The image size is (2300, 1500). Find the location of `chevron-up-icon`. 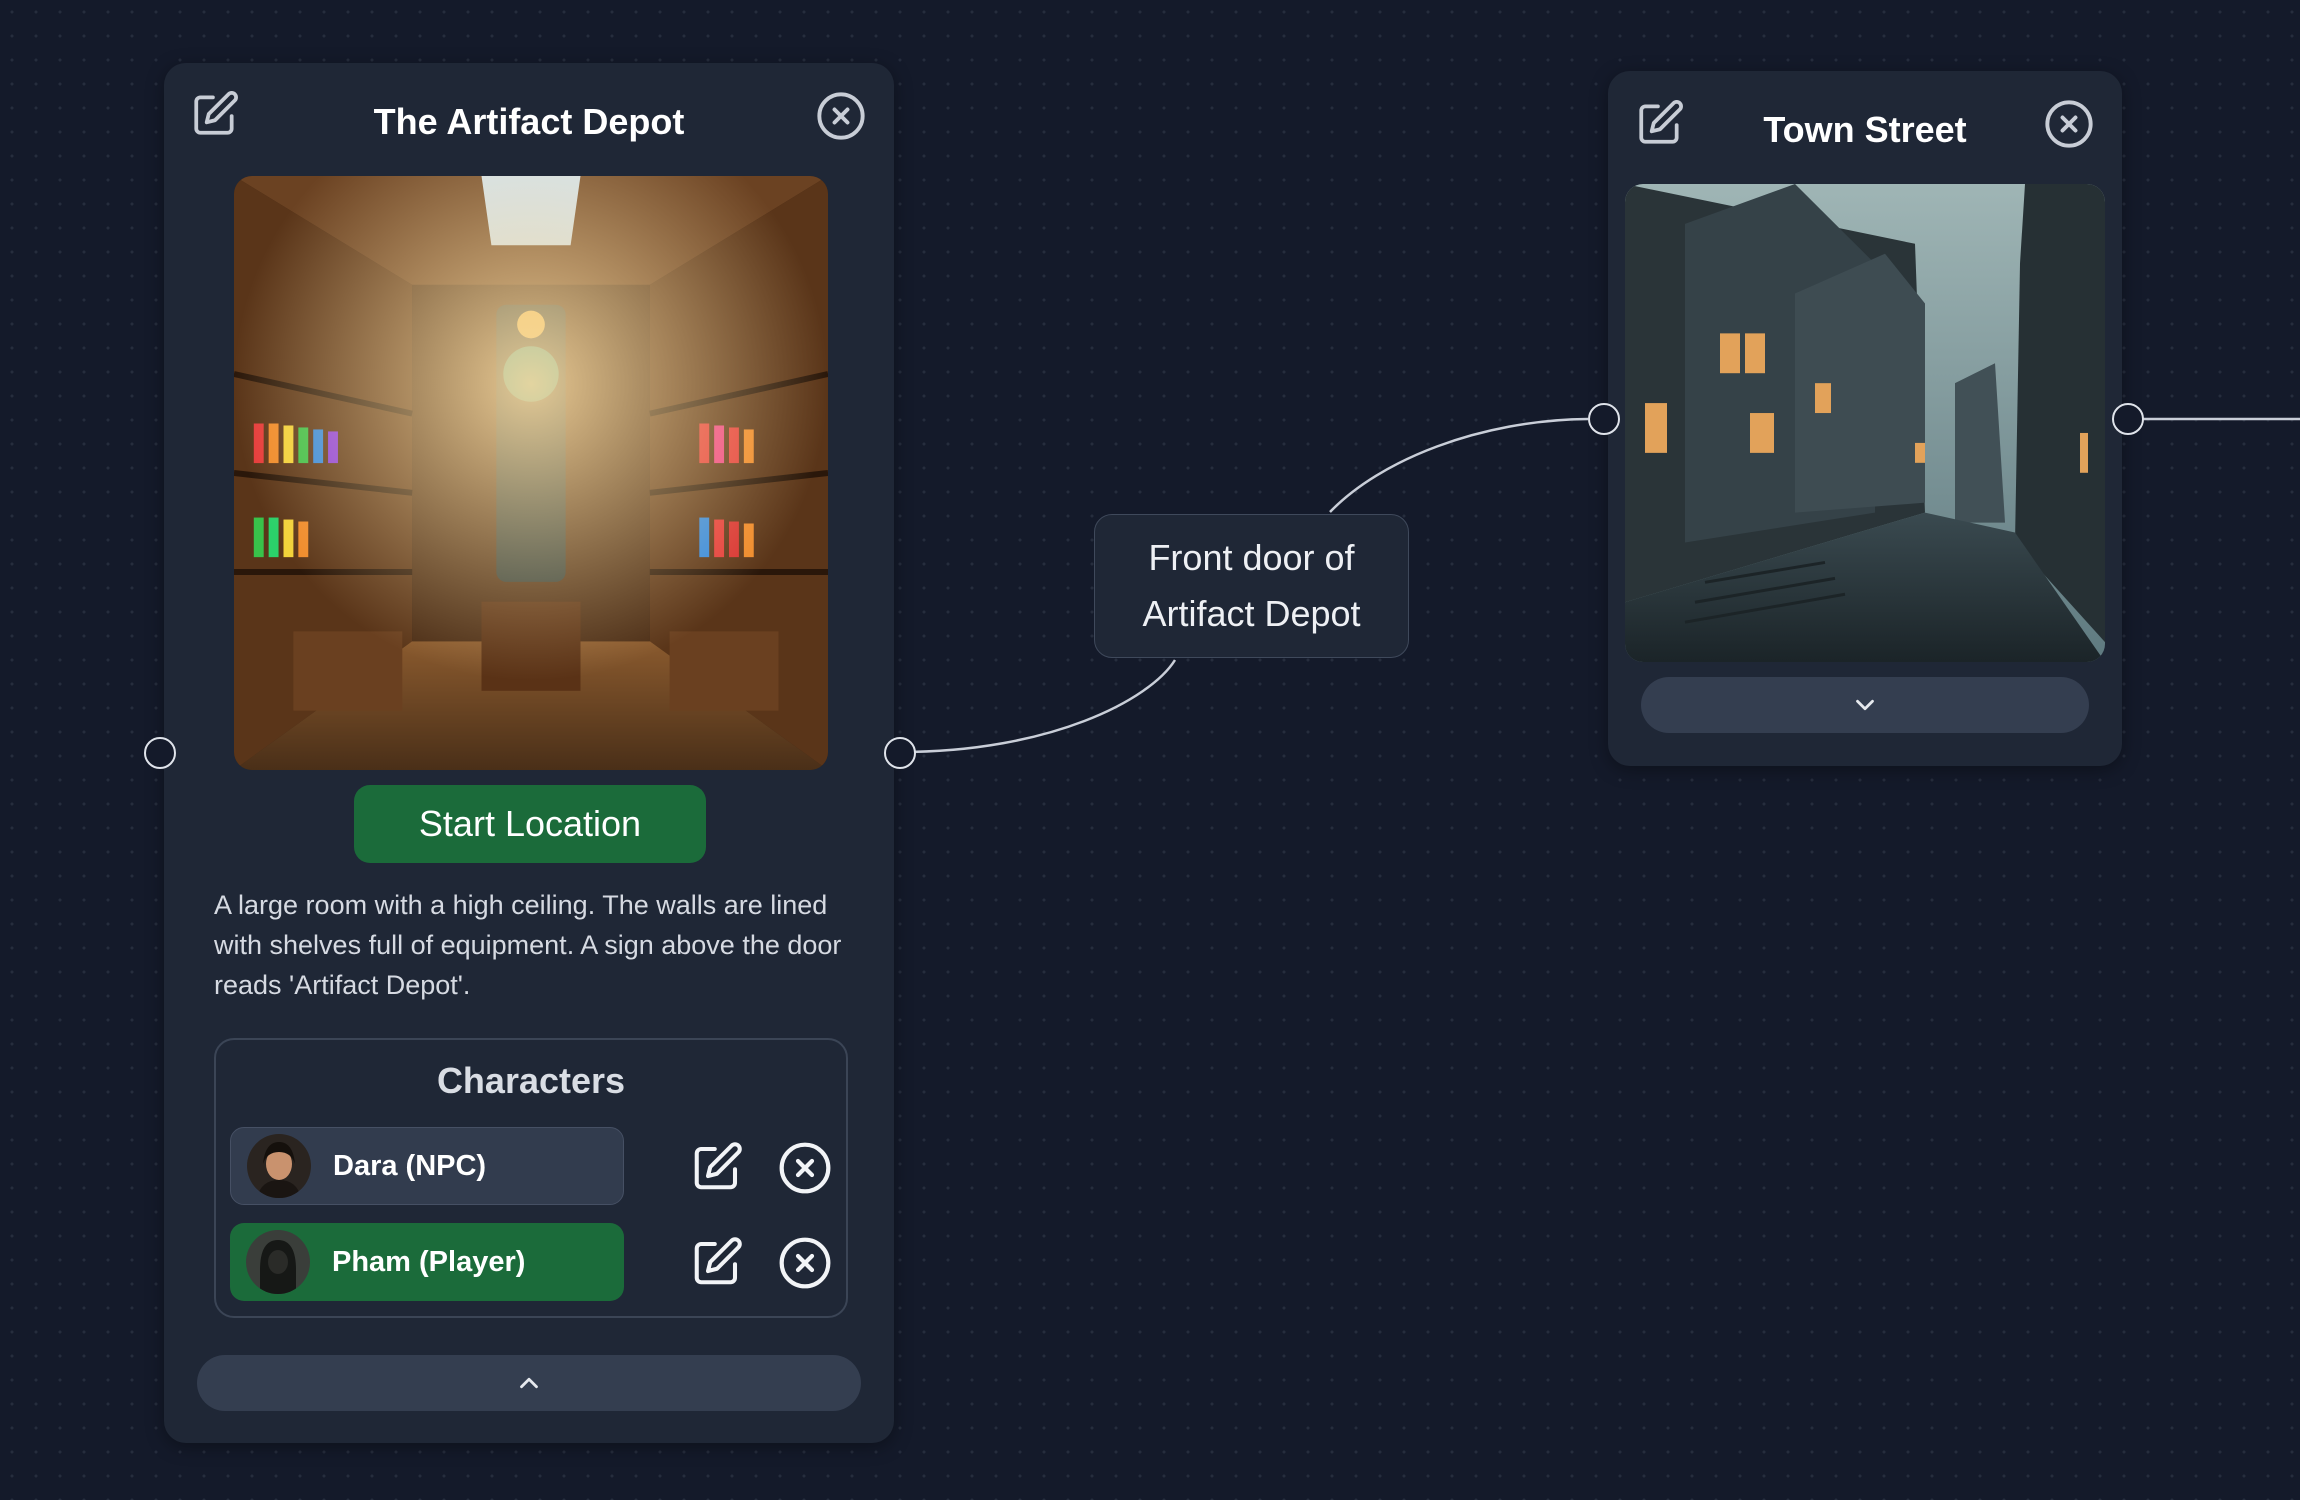

chevron-up-icon is located at coordinates (529, 1383).